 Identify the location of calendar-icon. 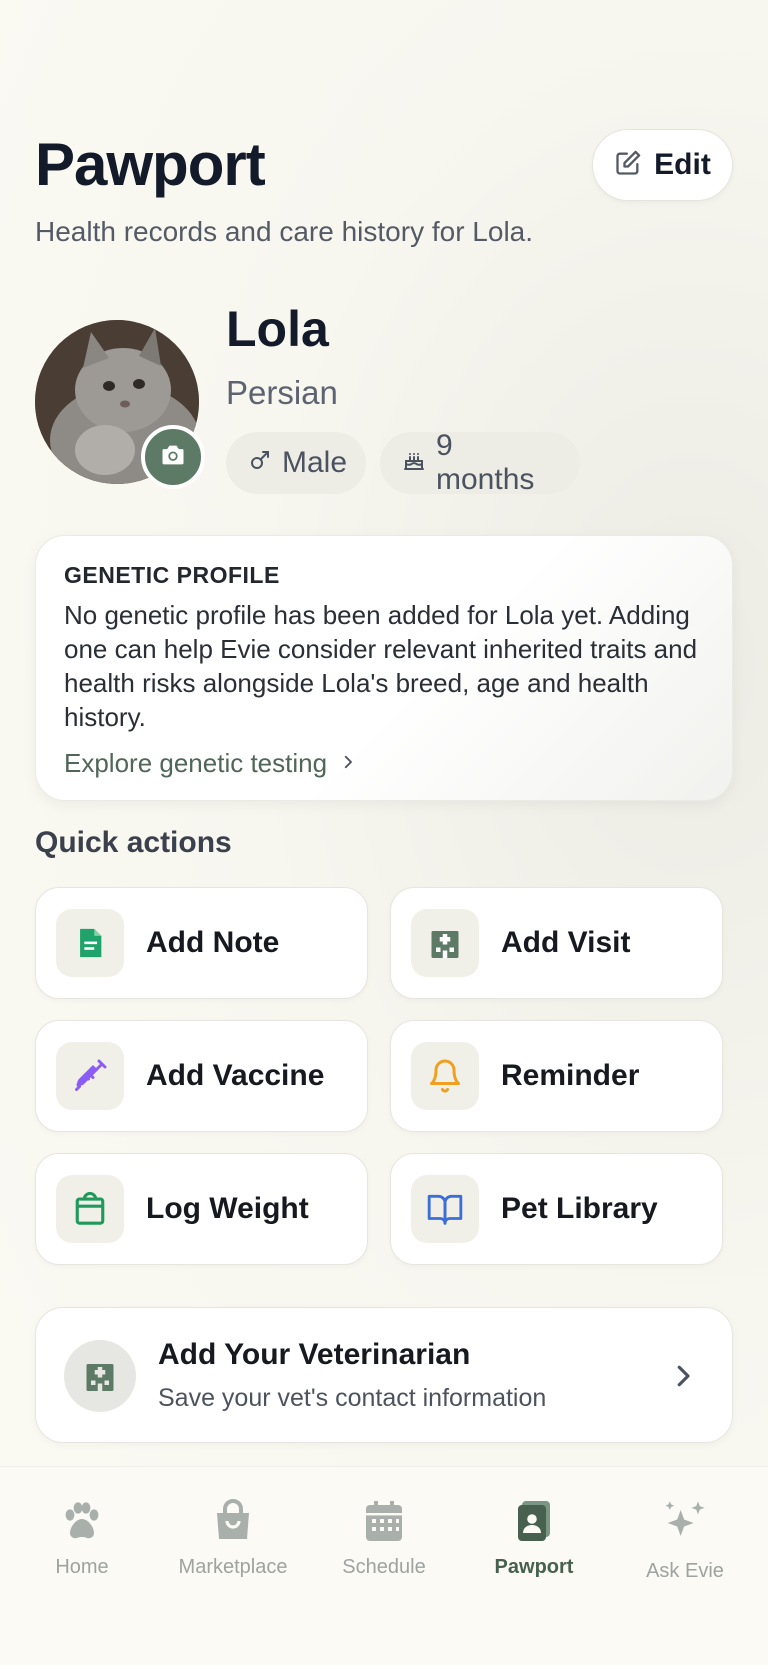
(384, 1523).